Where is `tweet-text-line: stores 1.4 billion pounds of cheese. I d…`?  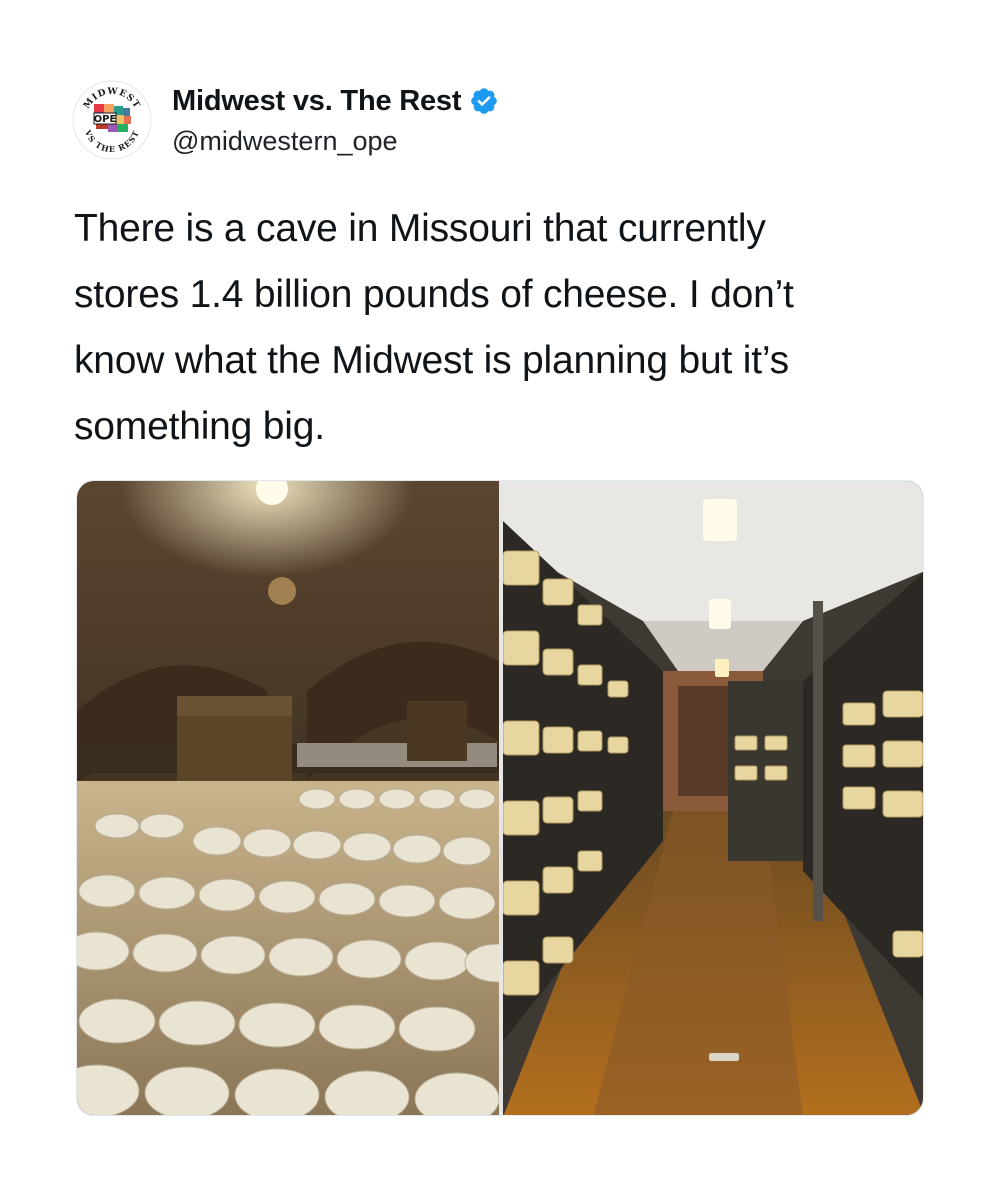
tweet-text-line: stores 1.4 billion pounds of cheese. I d… is located at coordinates (434, 294).